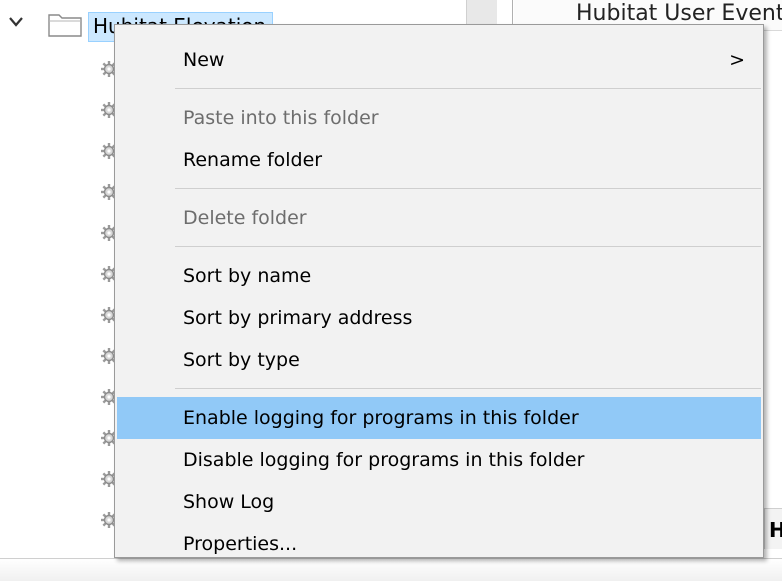 The width and height of the screenshot is (782, 581). What do you see at coordinates (439, 118) in the screenshot?
I see `menu-item-paste-into-this-folder: Paste into this folder` at bounding box center [439, 118].